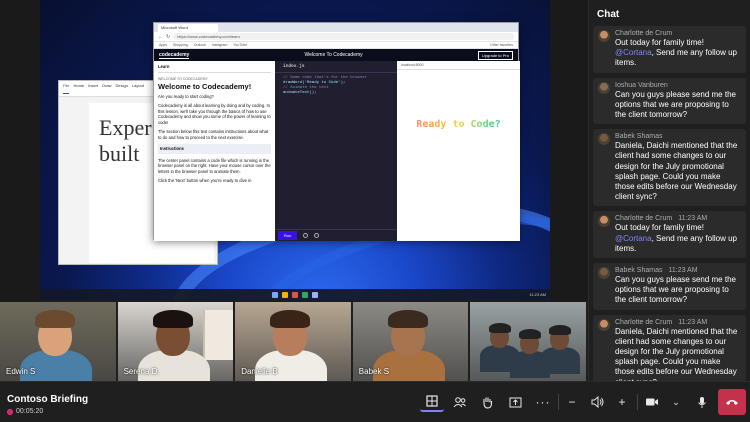 This screenshot has height=422, width=750. I want to click on word-tab: File, so click(66, 88).